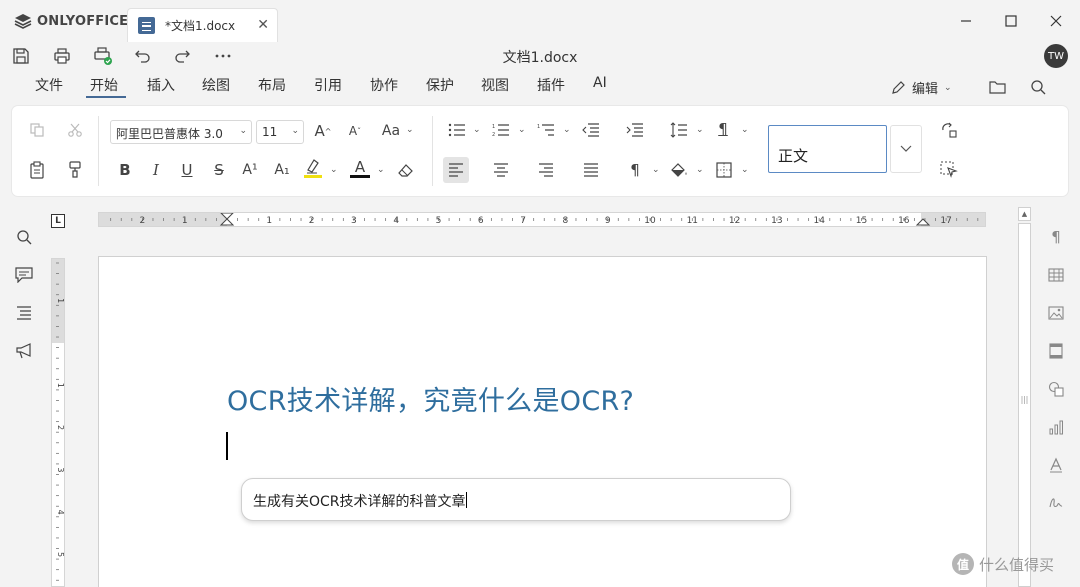 The image size is (1080, 587). I want to click on menu-tab-7: 保护, so click(440, 85).